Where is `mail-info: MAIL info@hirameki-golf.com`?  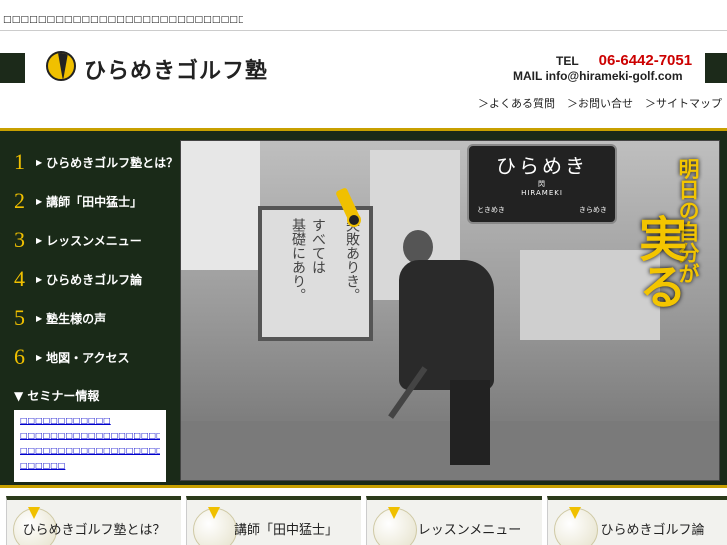 mail-info: MAIL info@hirameki-golf.com is located at coordinates (598, 76).